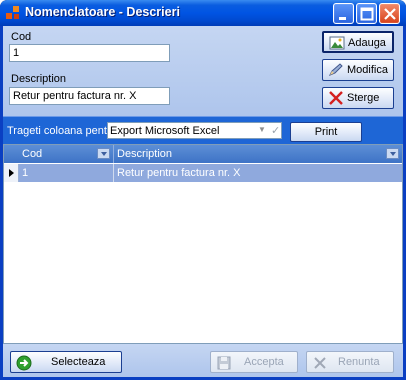 The height and width of the screenshot is (380, 406). I want to click on add-button: Adauga, so click(358, 42).